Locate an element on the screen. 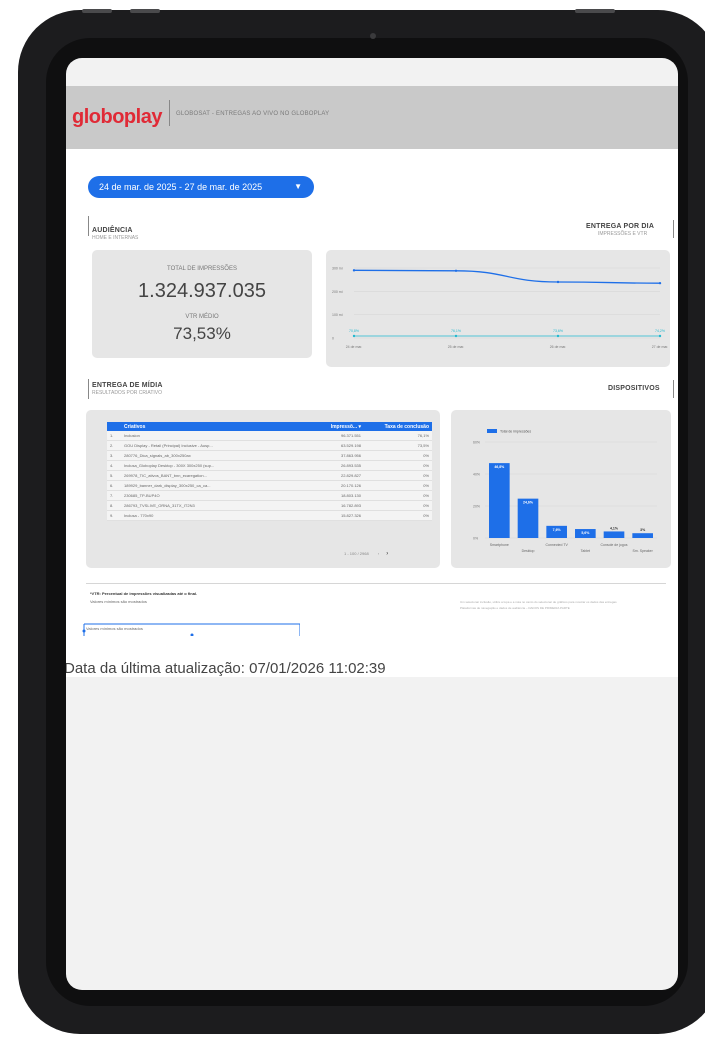 The width and height of the screenshot is (705, 1037). entrega-midia-title: ENTREGA DE MÍDIA is located at coordinates (127, 385).